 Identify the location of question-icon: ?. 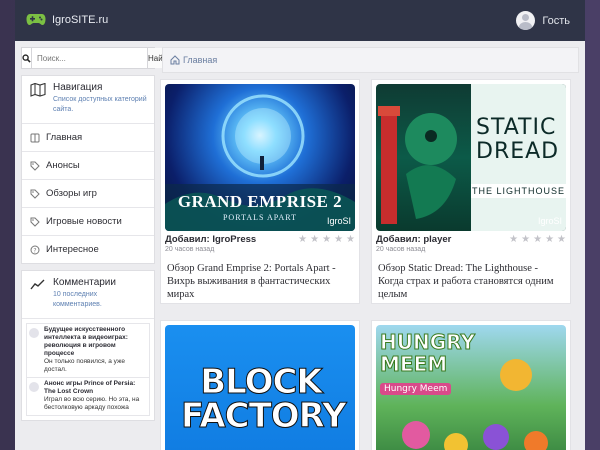
(35, 250).